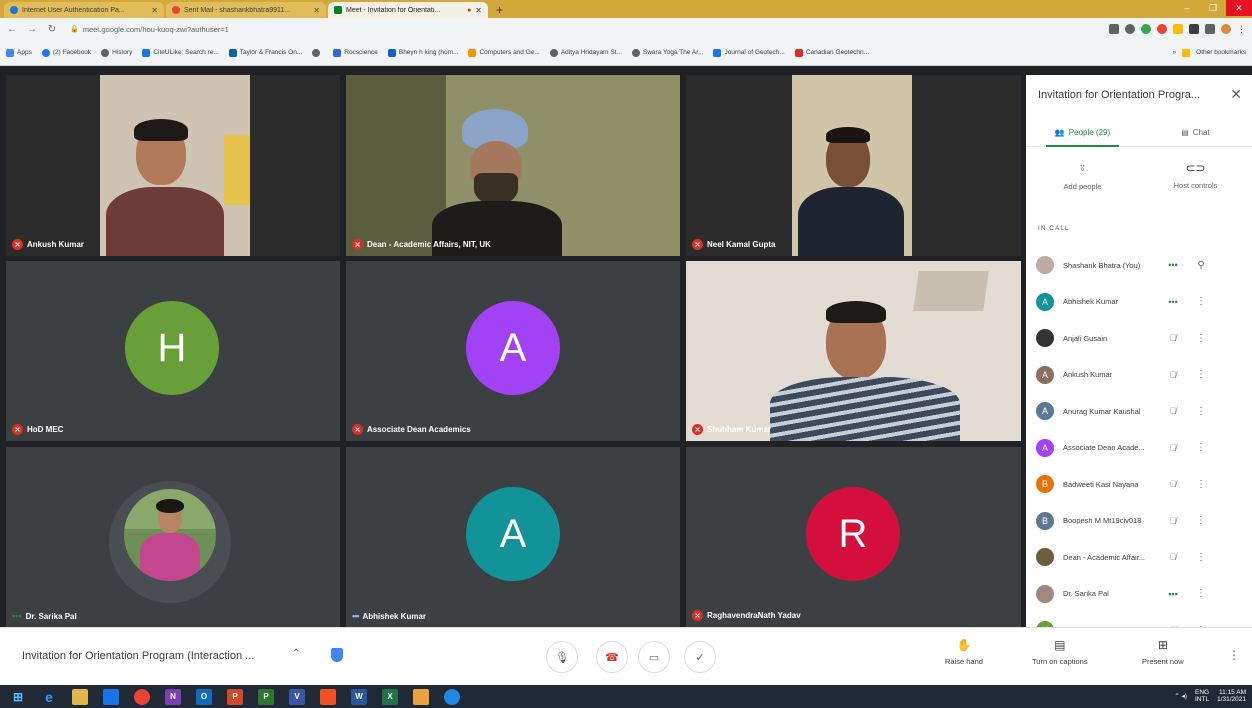 Image resolution: width=1252 pixels, height=708 pixels. I want to click on video-tile: ✕ Neel Kamal Gupta, so click(853, 165).